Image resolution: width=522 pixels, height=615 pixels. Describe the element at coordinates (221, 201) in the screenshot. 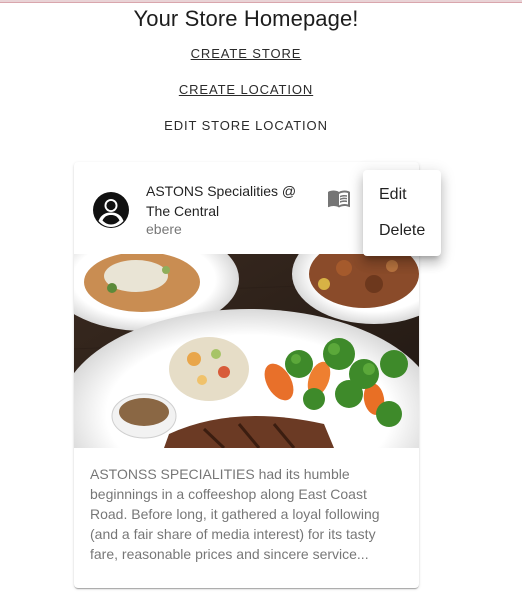

I see `store-name: ASTONS Specialities @ The Central` at that location.